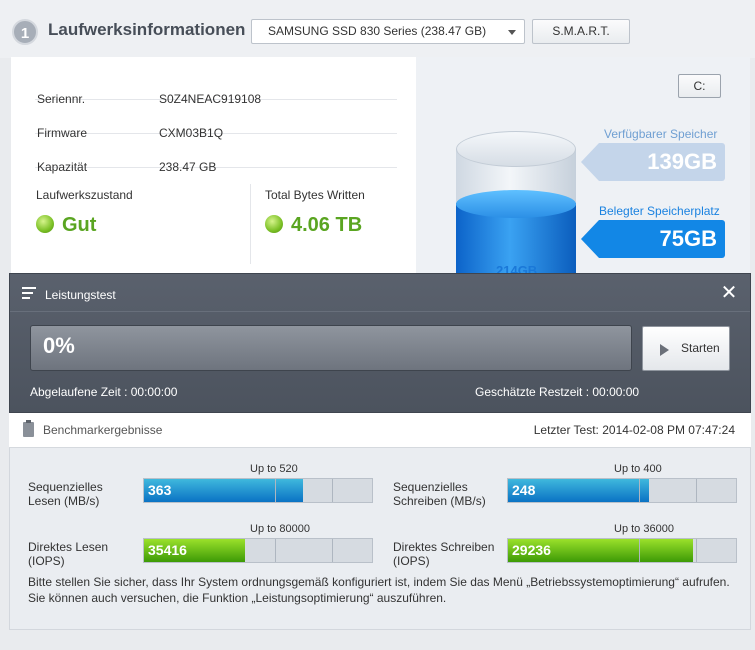 This screenshot has height=650, width=755. Describe the element at coordinates (258, 550) in the screenshot. I see `random-read-meter: 35416` at that location.